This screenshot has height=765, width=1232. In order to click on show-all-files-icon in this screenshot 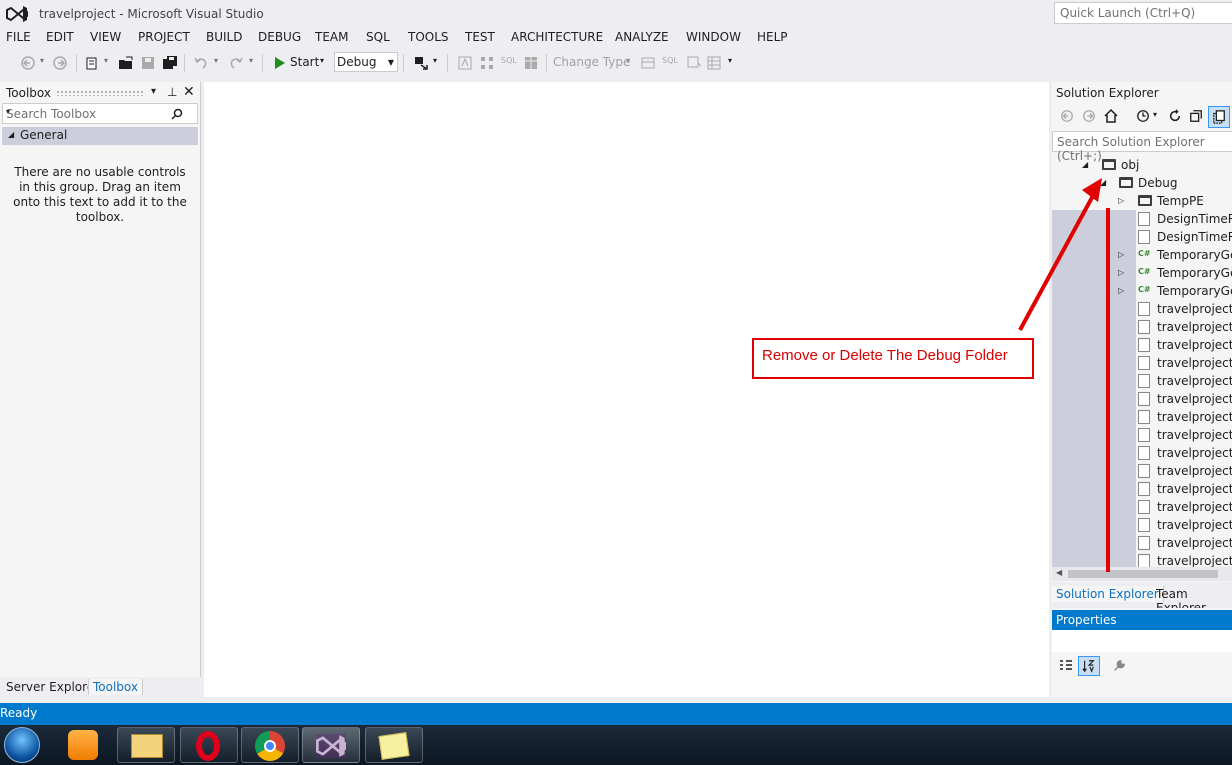, I will do `click(1219, 117)`.